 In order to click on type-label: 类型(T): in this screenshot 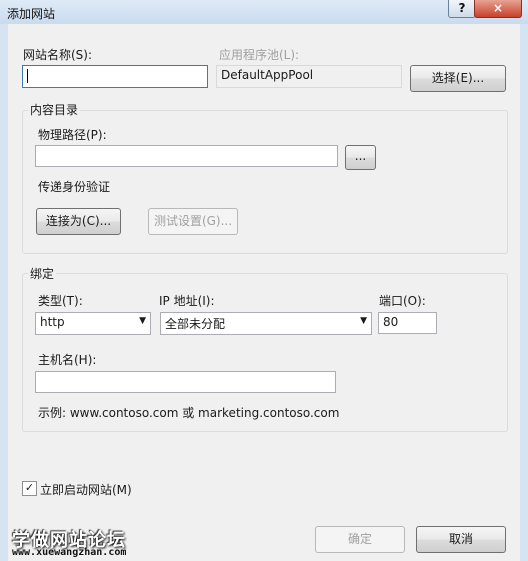, I will do `click(60, 301)`.